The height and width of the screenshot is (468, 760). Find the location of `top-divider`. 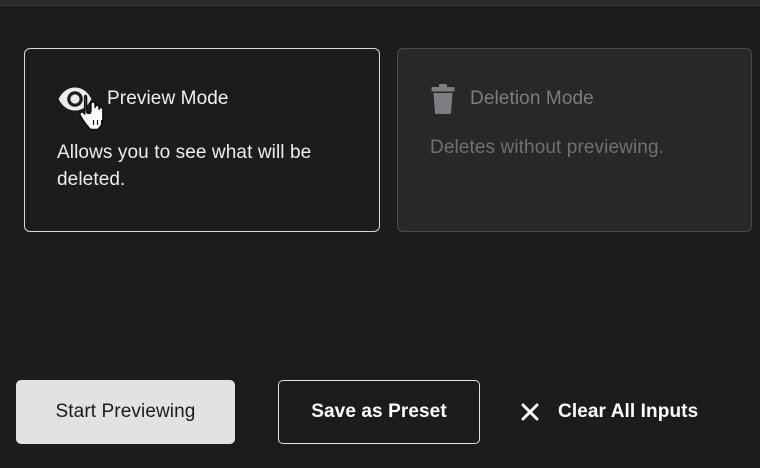

top-divider is located at coordinates (380, 3).